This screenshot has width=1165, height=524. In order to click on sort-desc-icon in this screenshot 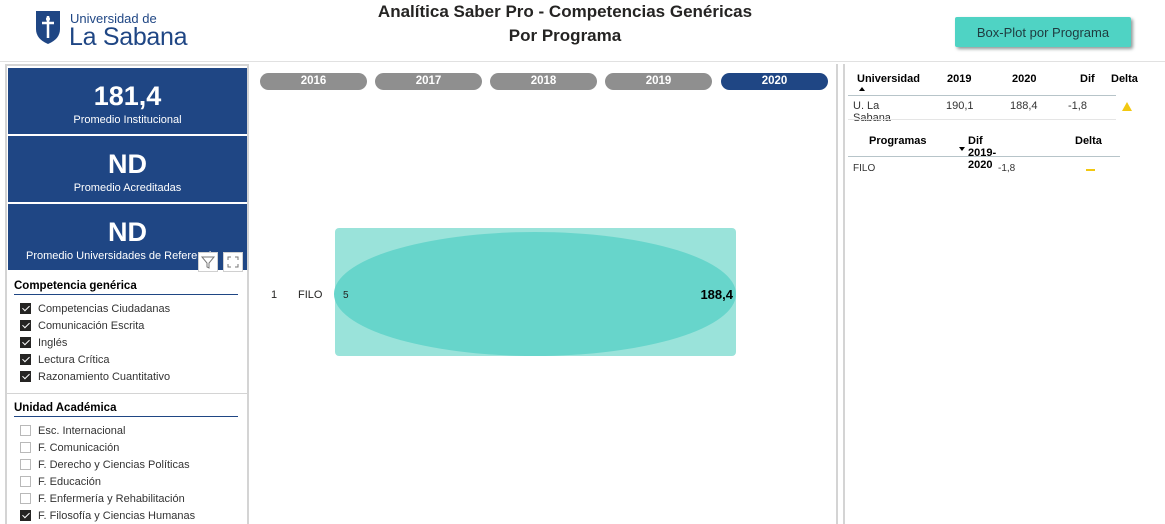, I will do `click(962, 149)`.